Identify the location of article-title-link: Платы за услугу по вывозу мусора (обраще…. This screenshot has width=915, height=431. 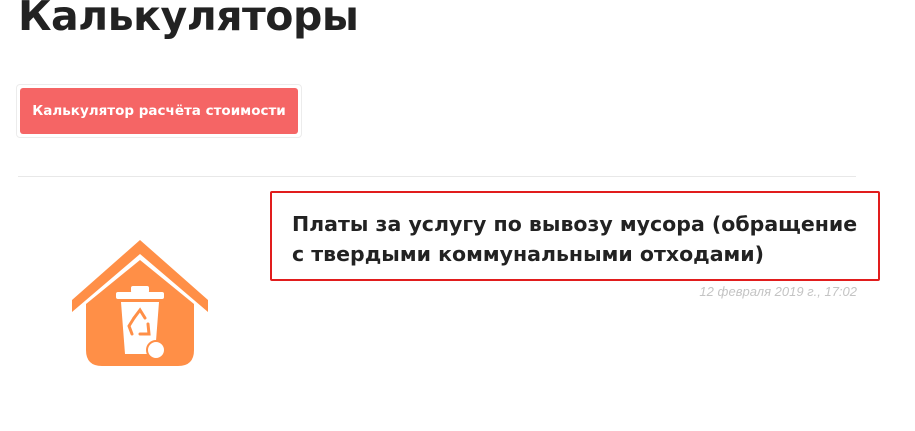
(575, 239).